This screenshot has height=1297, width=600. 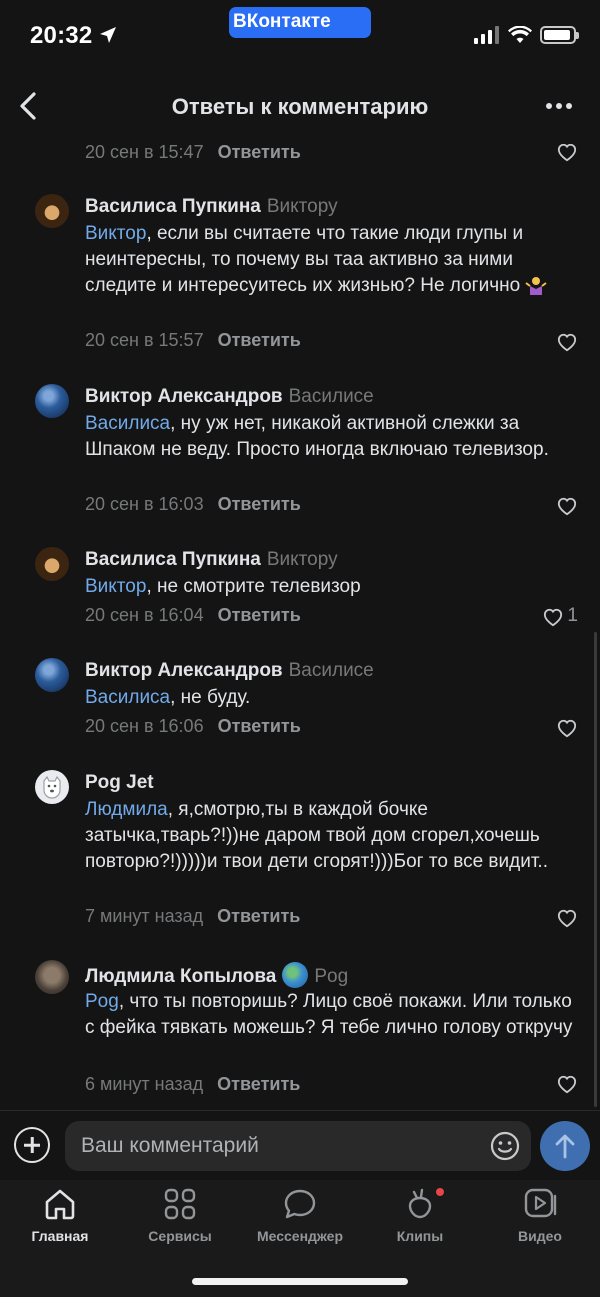 I want to click on comment-time: 20 сен в 16:04, so click(x=144, y=615).